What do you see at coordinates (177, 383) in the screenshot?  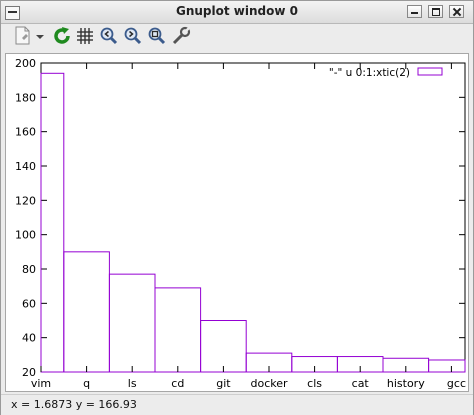 I see `x-tick-label: cd` at bounding box center [177, 383].